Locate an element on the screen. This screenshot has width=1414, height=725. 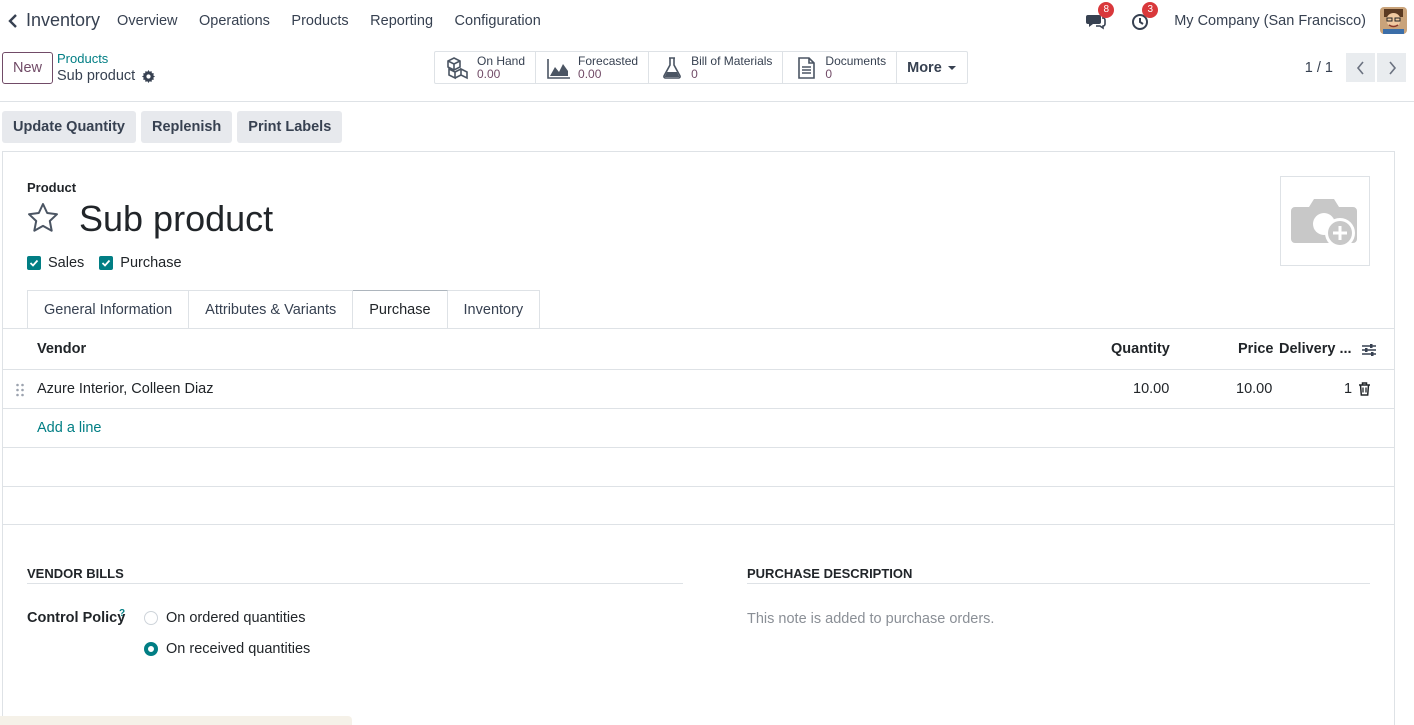
add-line-row: Add a line is located at coordinates (698, 428).